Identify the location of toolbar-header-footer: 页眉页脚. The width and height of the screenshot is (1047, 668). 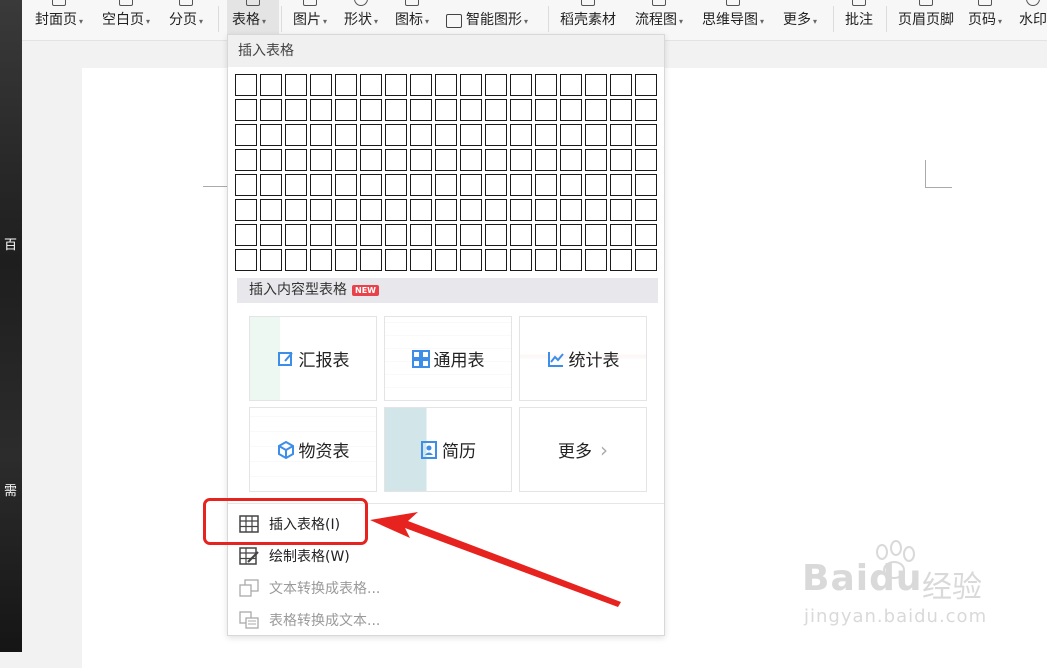
(926, 20).